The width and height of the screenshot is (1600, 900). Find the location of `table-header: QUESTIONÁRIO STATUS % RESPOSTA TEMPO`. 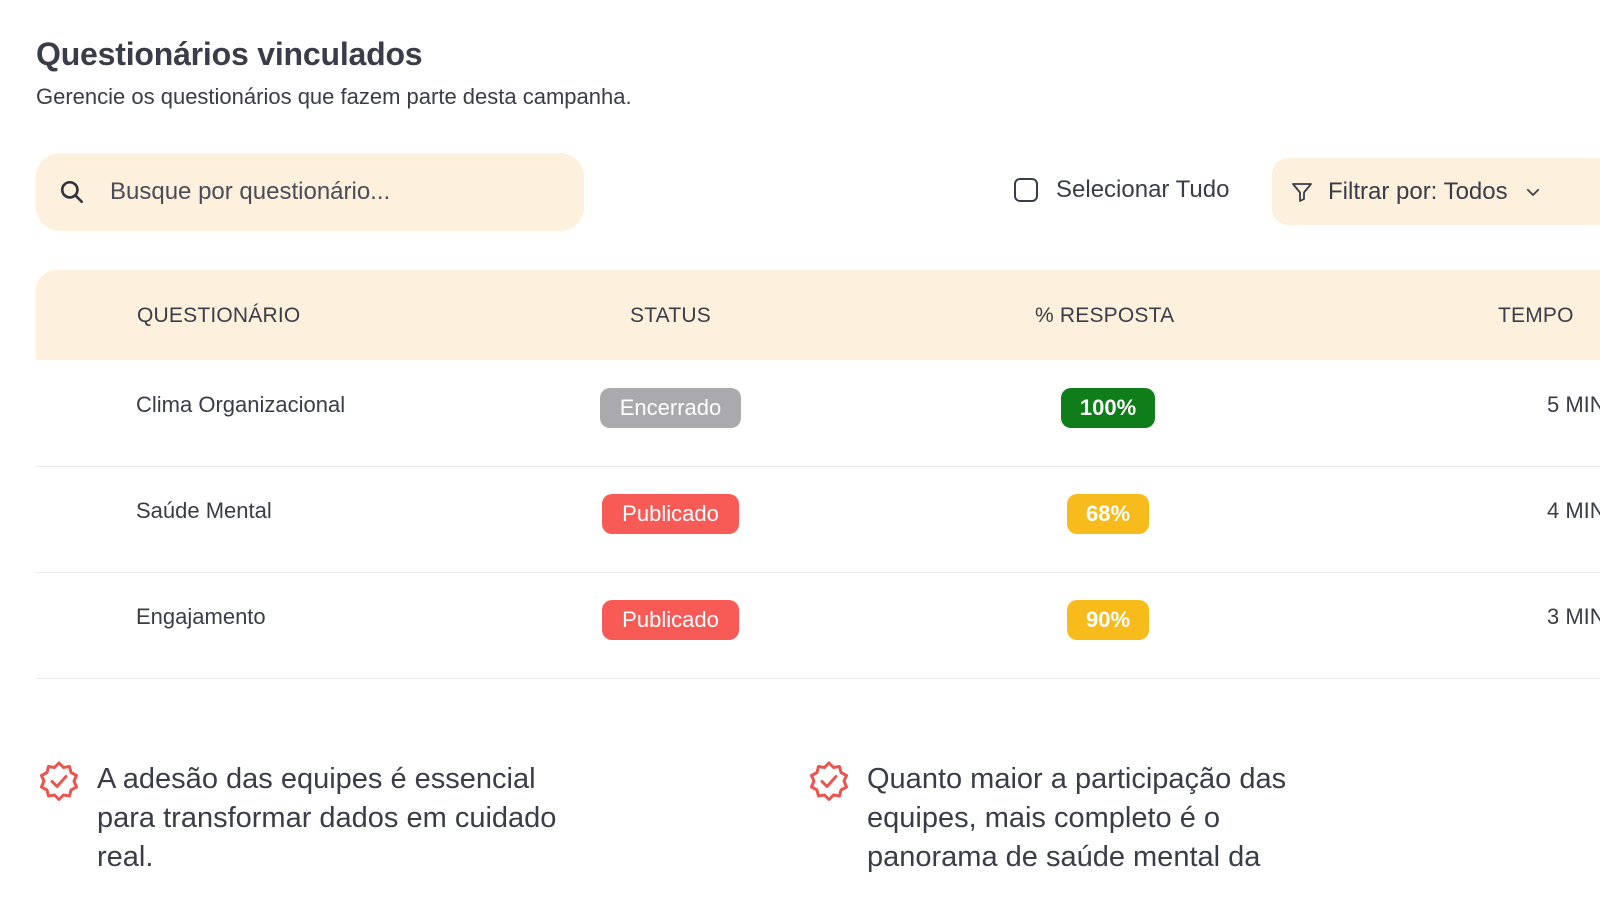

table-header: QUESTIONÁRIO STATUS % RESPOSTA TEMPO is located at coordinates (818, 315).